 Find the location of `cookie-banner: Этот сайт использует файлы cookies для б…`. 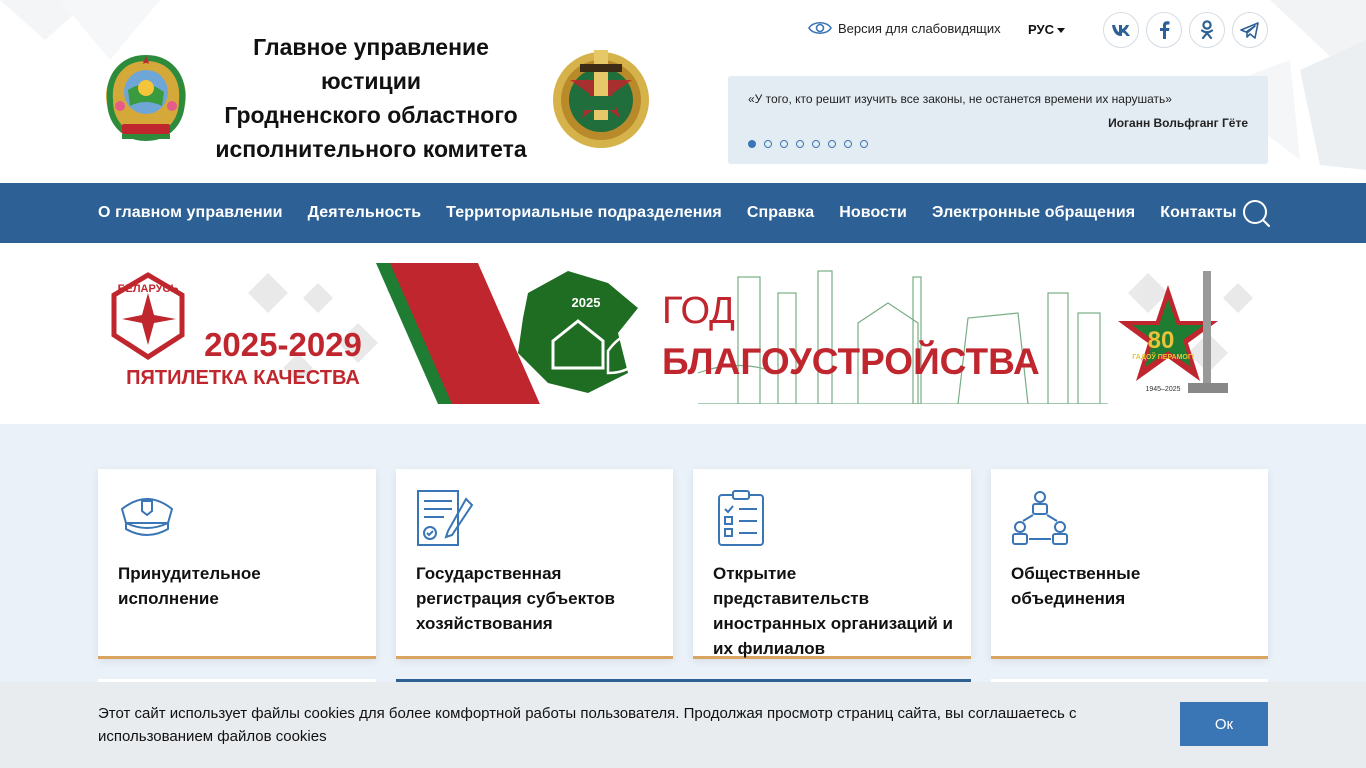

cookie-banner: Этот сайт использует файлы cookies для б… is located at coordinates (683, 725).